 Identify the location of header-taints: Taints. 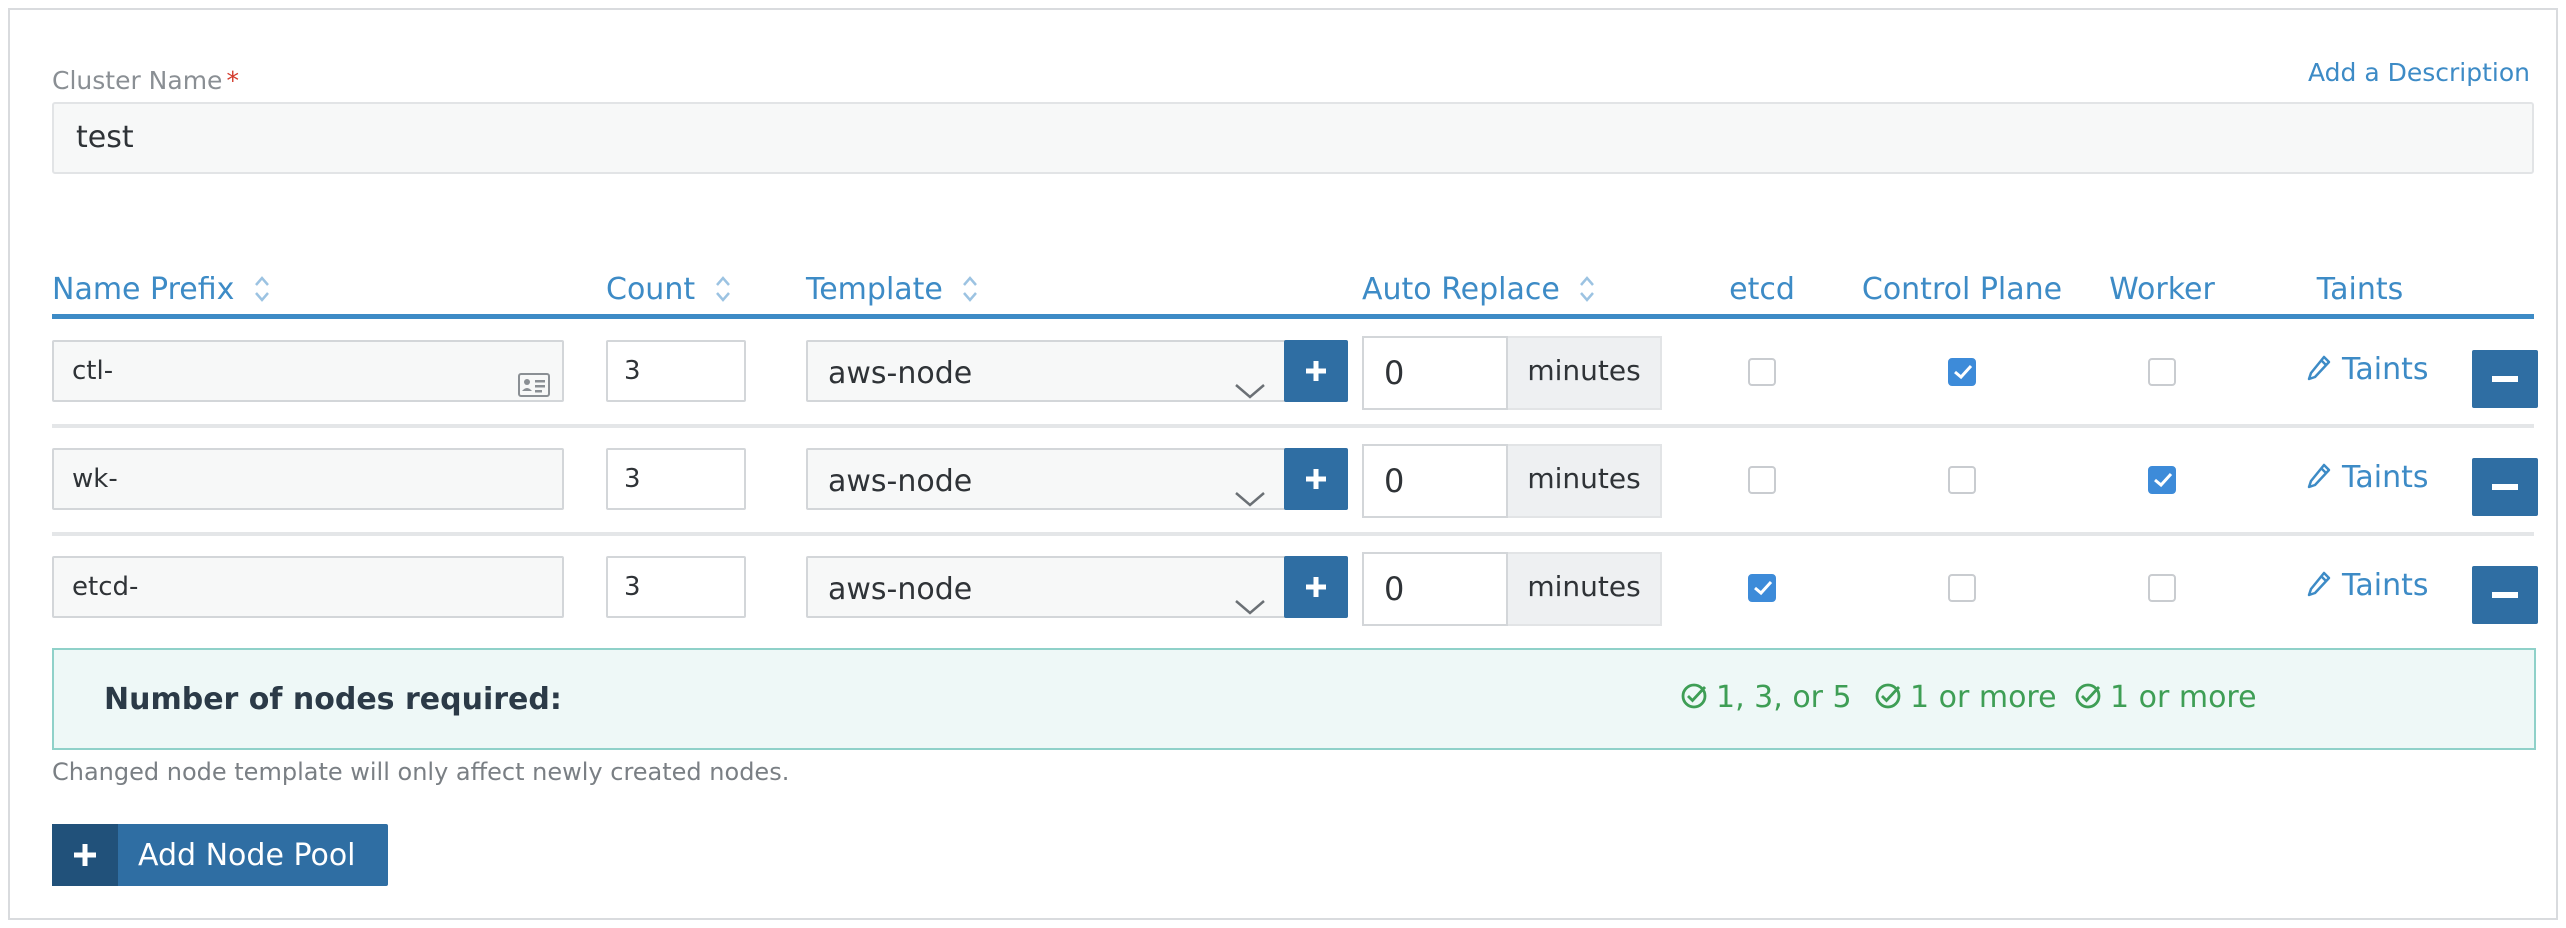
(2360, 289).